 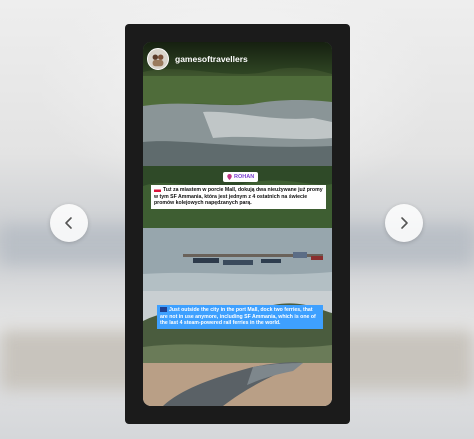 I want to click on previous-story-button, so click(x=69, y=223).